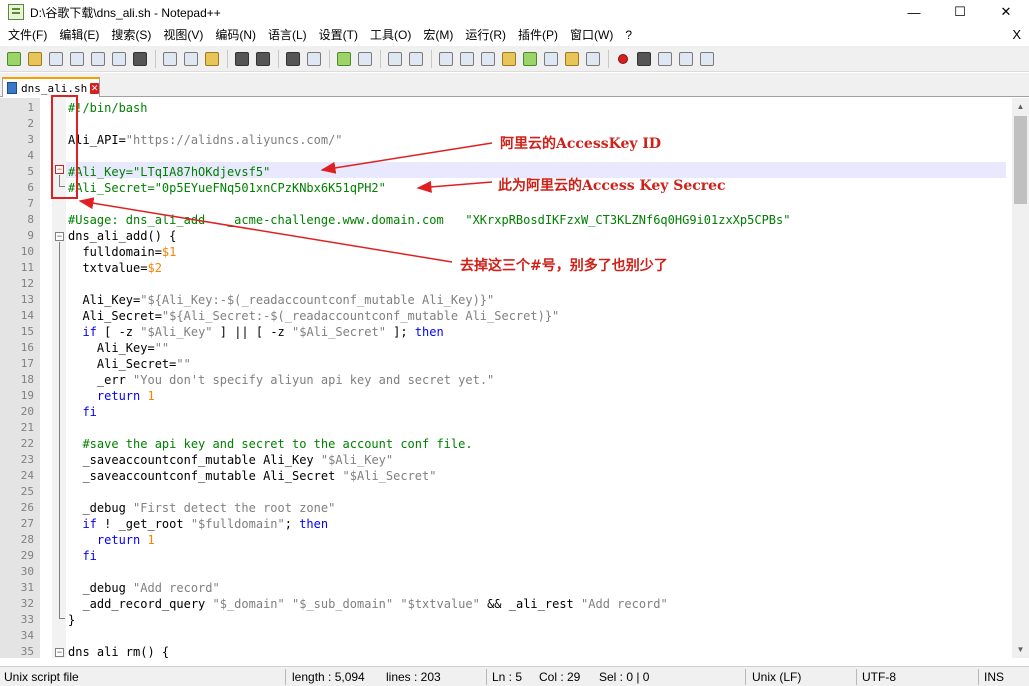 The height and width of the screenshot is (686, 1029). What do you see at coordinates (365, 59) in the screenshot?
I see `zoom-out-icon` at bounding box center [365, 59].